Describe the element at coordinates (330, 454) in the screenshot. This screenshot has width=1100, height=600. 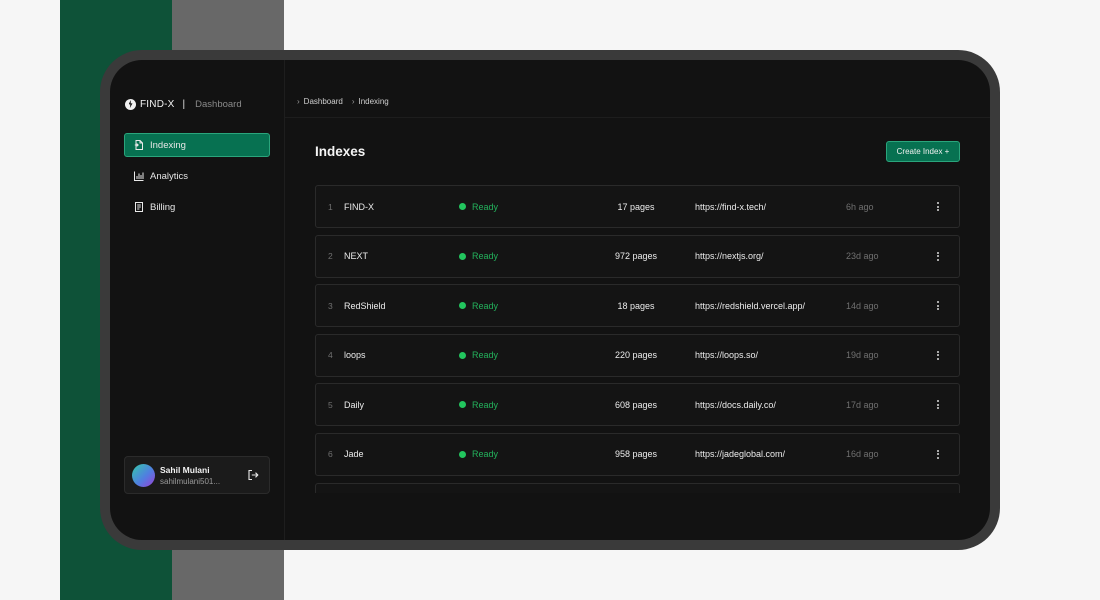
I see `row-number: 6` at that location.